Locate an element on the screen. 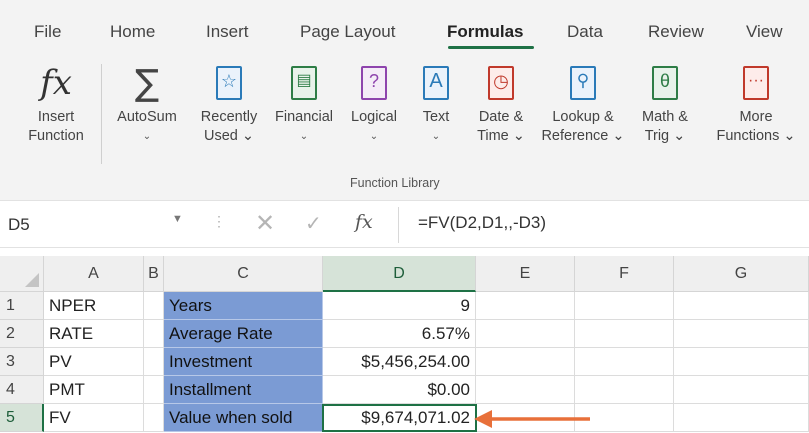 The image size is (809, 433). column-header-b: B is located at coordinates (154, 274).